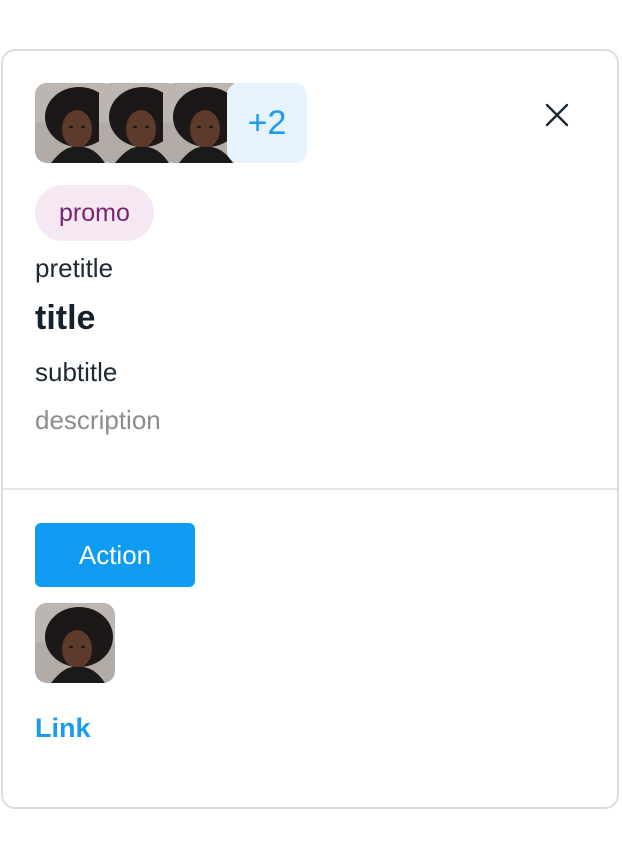 The width and height of the screenshot is (622, 860). Describe the element at coordinates (310, 489) in the screenshot. I see `divider` at that location.